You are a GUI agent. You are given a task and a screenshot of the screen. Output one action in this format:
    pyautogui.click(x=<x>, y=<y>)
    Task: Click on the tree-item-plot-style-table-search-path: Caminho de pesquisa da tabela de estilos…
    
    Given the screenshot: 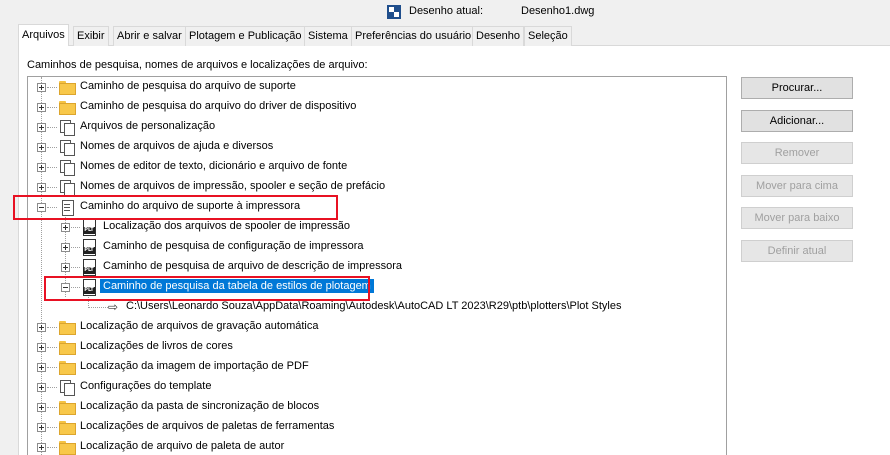 What is the action you would take?
    pyautogui.click(x=377, y=287)
    